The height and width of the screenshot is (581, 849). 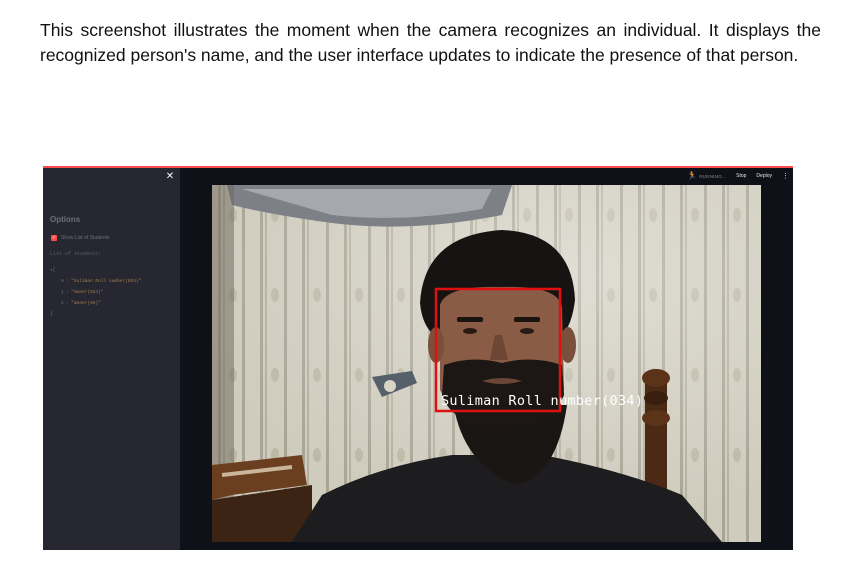 What do you see at coordinates (85, 238) in the screenshot?
I see `checkbox-label: Show List of Students` at bounding box center [85, 238].